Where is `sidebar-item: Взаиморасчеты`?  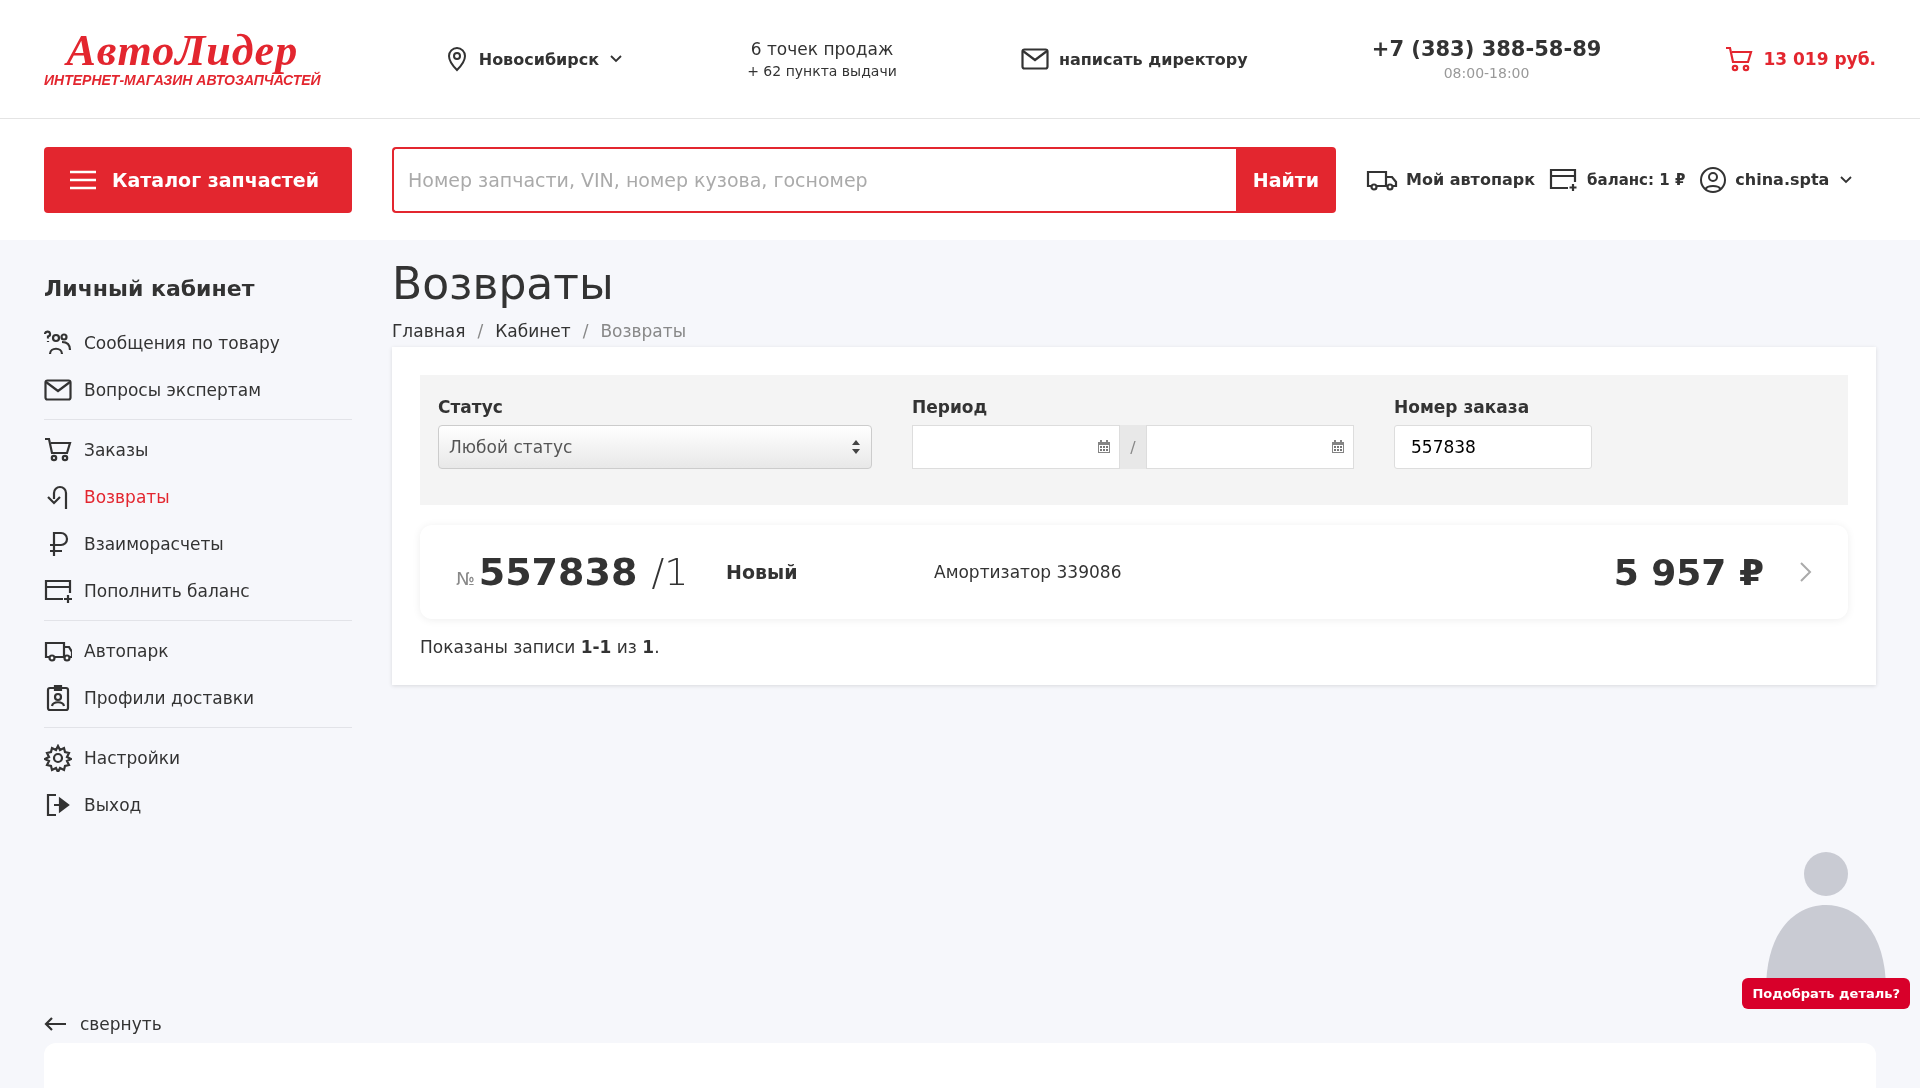
sidebar-item: Взаиморасчеты is located at coordinates (154, 543).